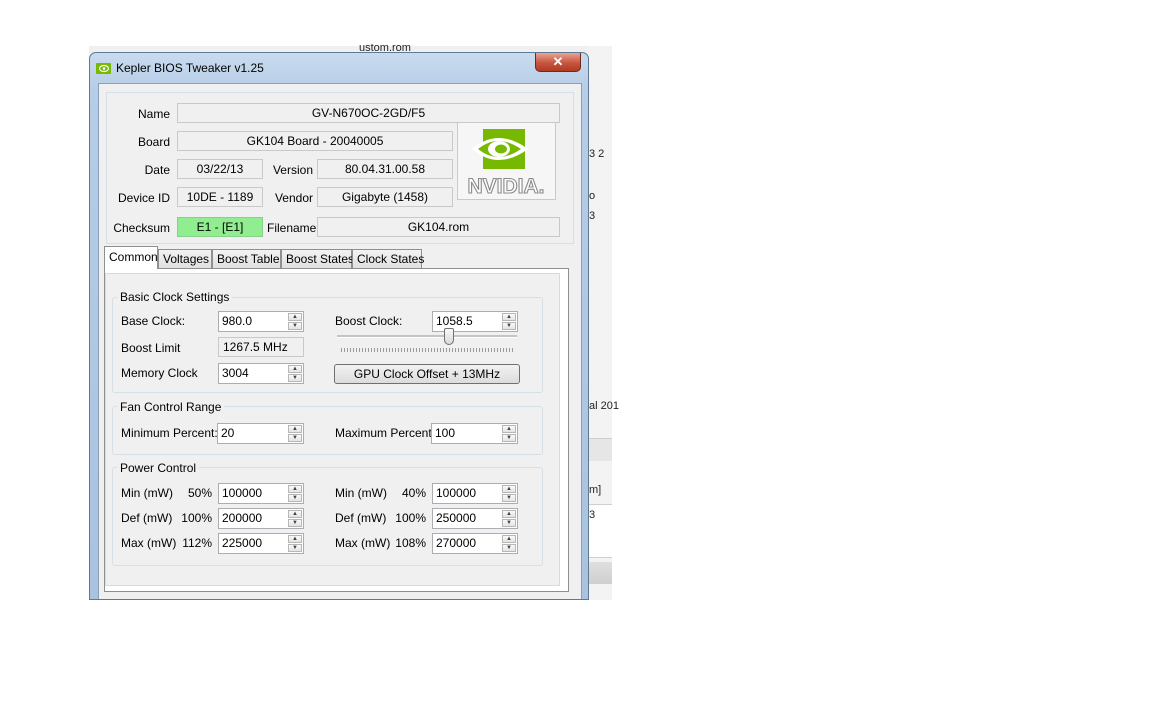  Describe the element at coordinates (261, 347) in the screenshot. I see `boost-limit-field: 1267.5 MHz` at that location.